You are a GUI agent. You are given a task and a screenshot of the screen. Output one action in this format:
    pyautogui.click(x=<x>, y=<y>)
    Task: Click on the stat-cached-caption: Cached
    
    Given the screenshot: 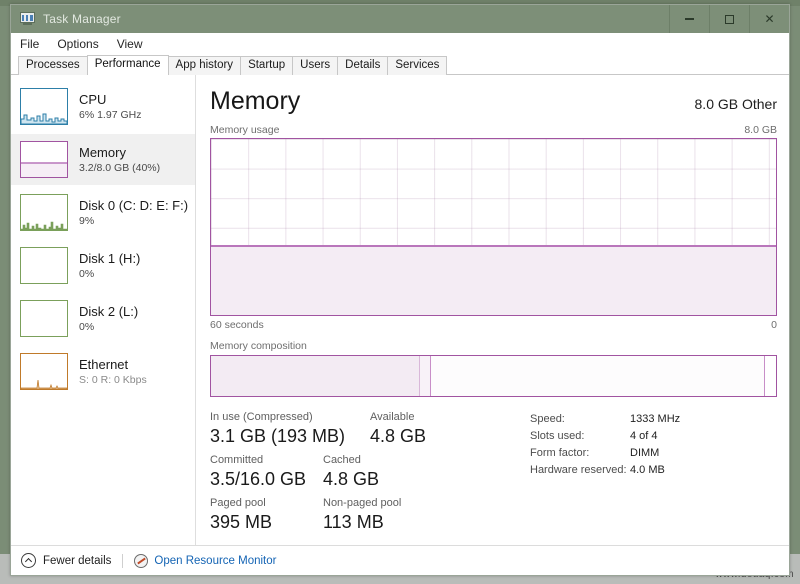 What is the action you would take?
    pyautogui.click(x=342, y=460)
    